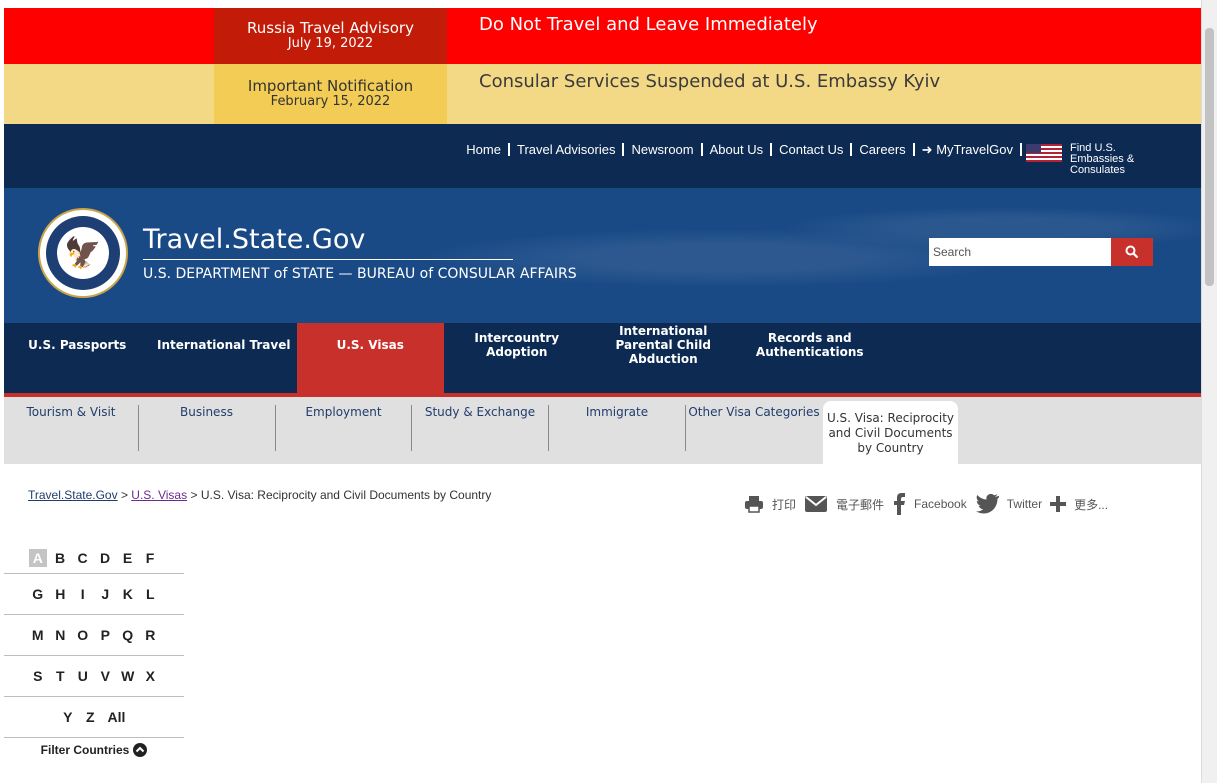 The image size is (1217, 783). Describe the element at coordinates (343, 427) in the screenshot. I see `subtab-employment: Employment` at that location.